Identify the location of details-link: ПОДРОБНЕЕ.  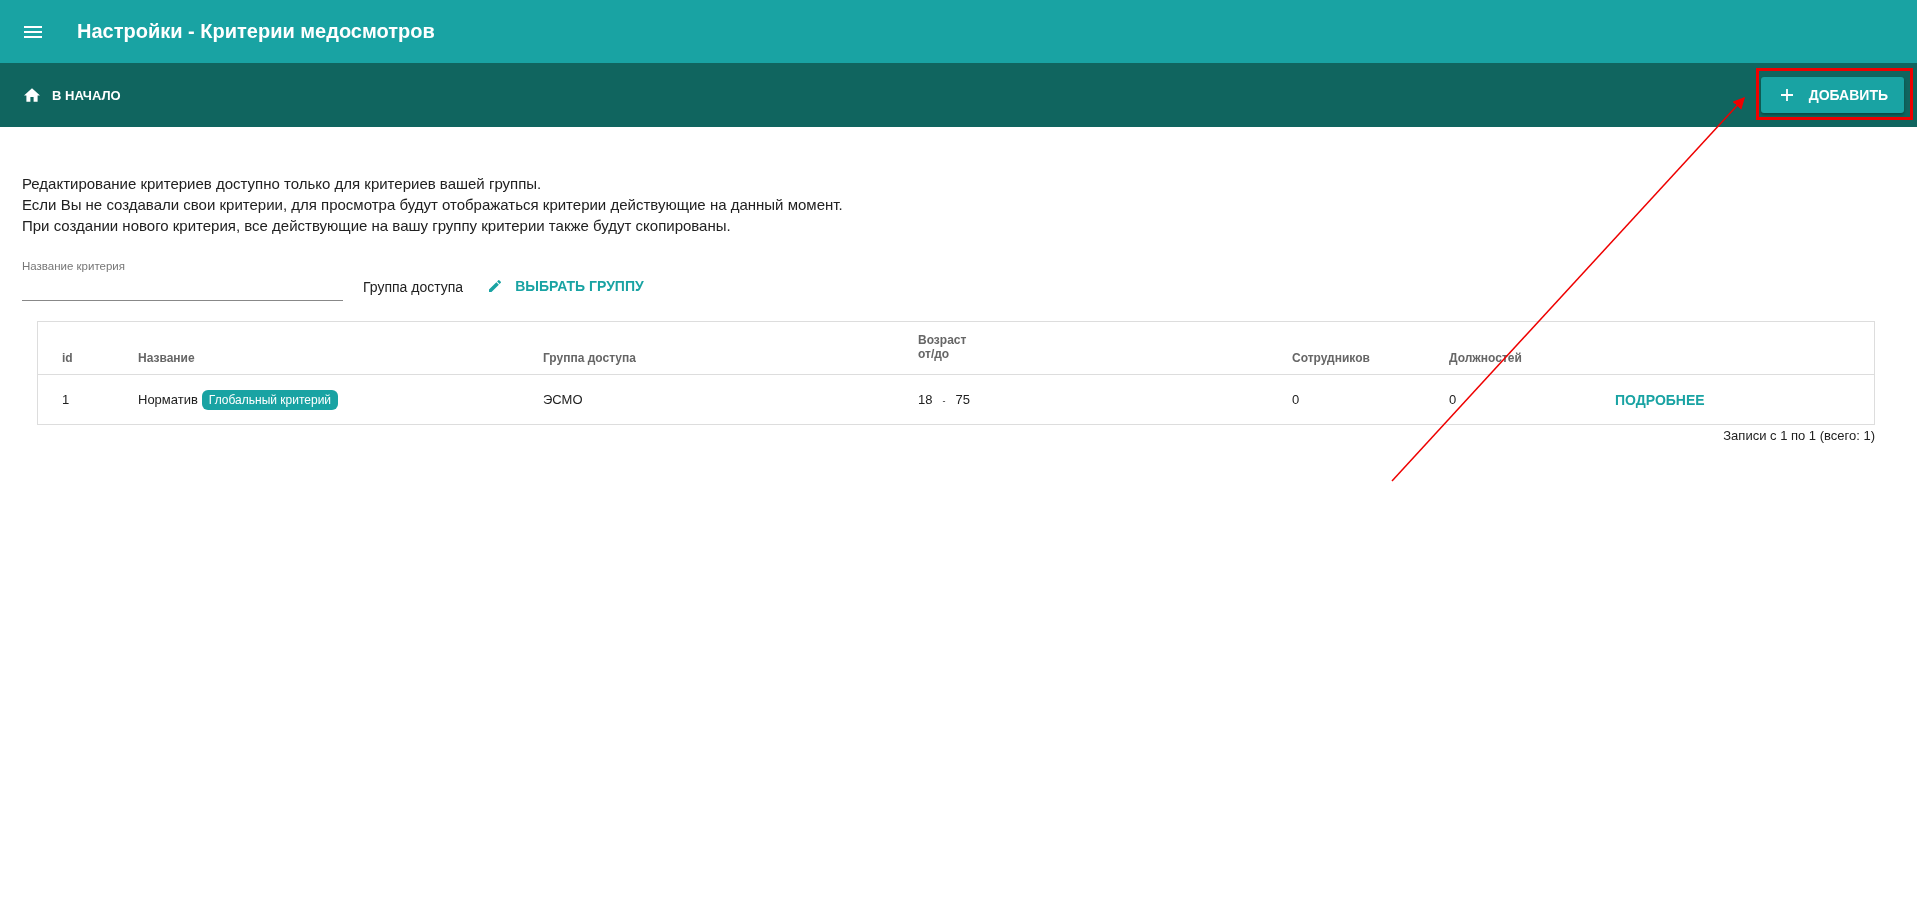
(1660, 399).